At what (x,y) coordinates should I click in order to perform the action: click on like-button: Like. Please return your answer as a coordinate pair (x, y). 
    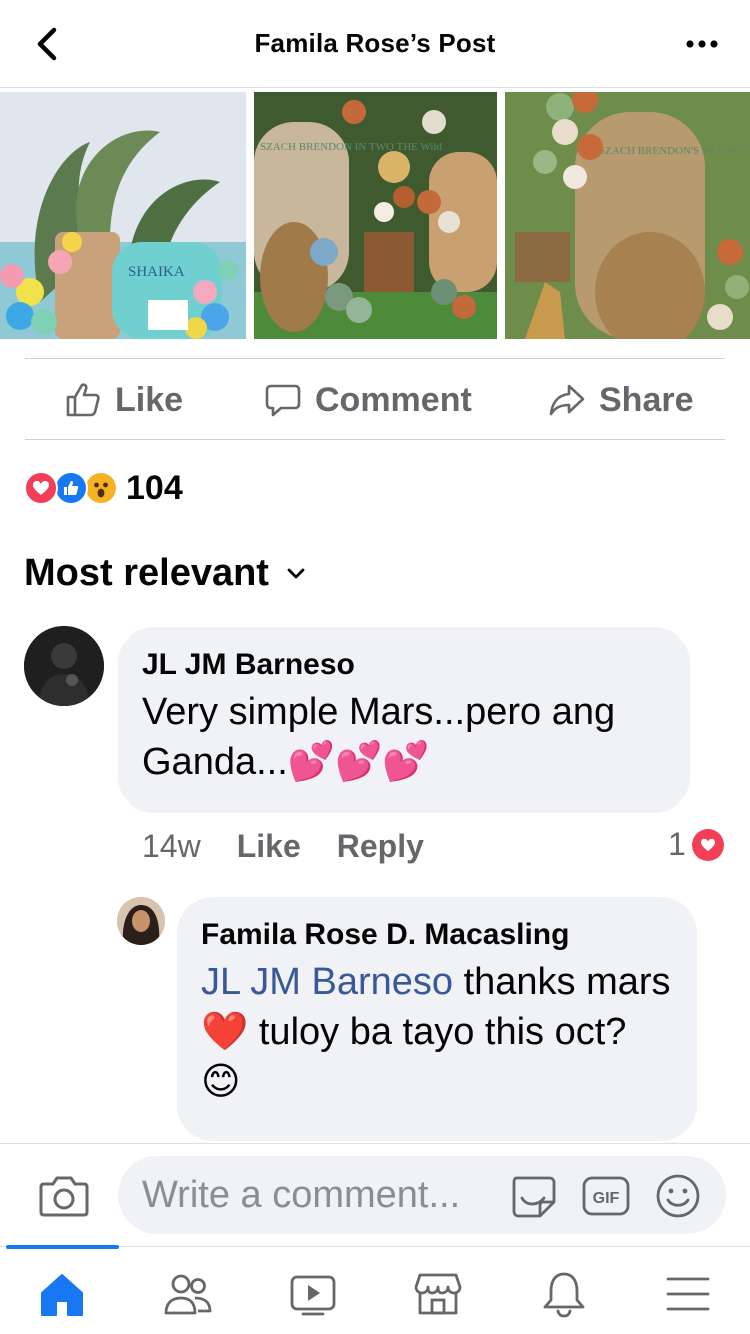
    Looking at the image, I should click on (123, 400).